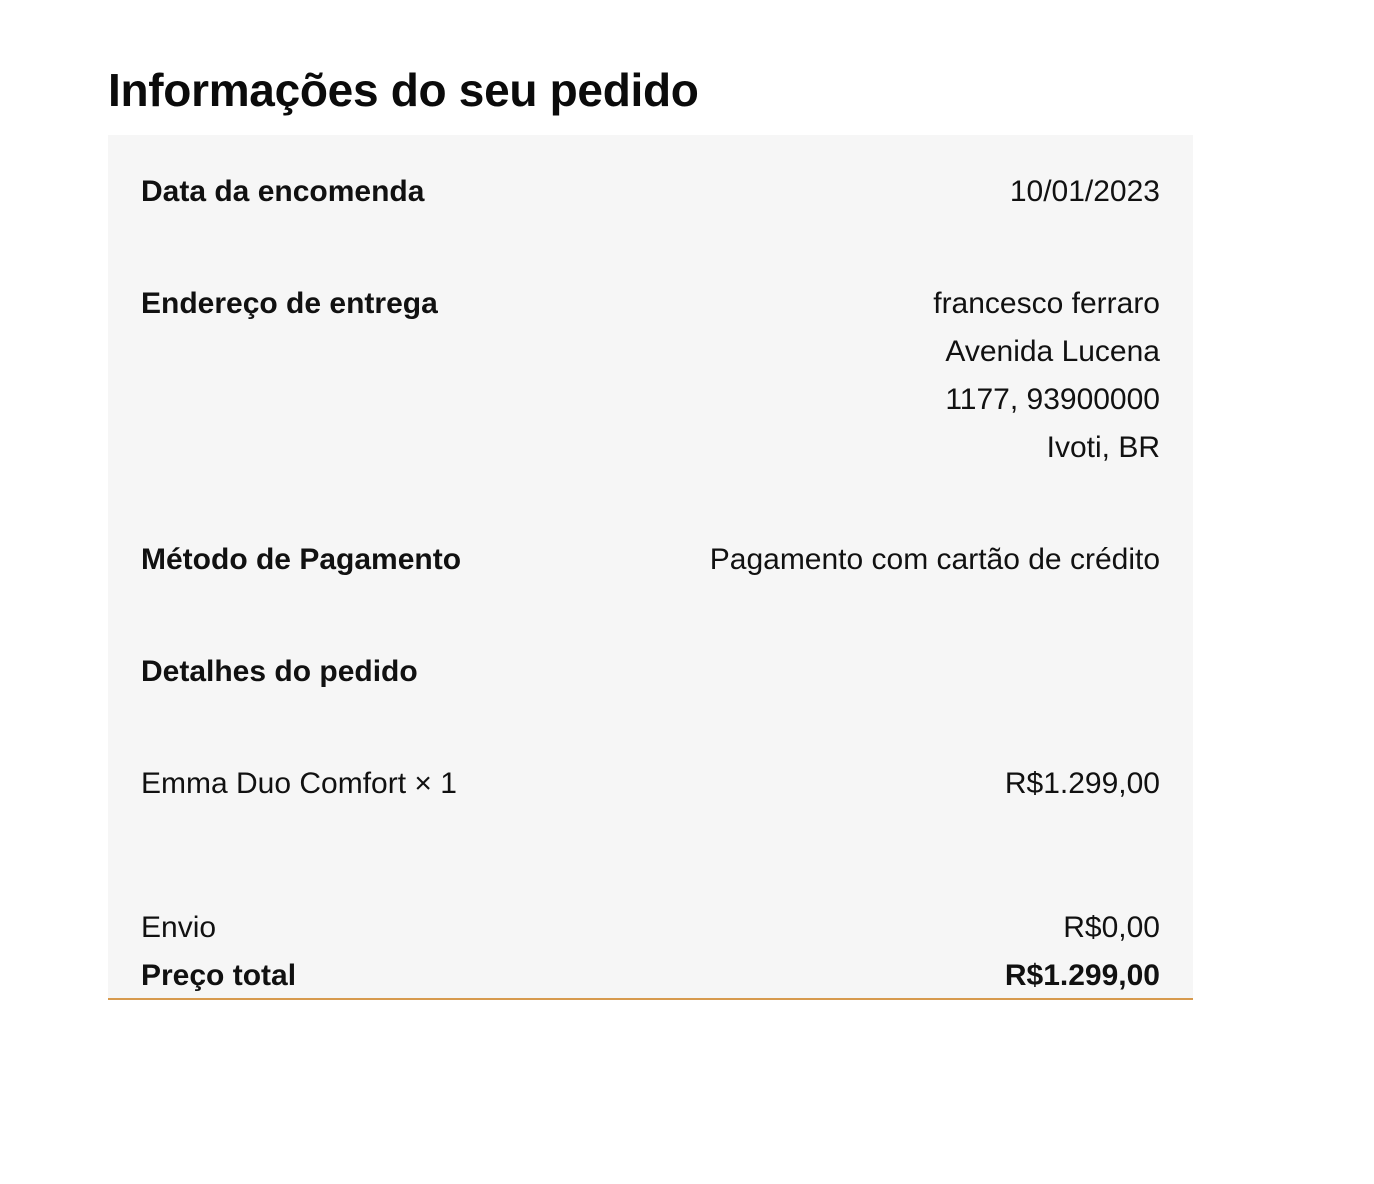  What do you see at coordinates (289, 303) in the screenshot?
I see `delivery-address-label: Endereço de entrega` at bounding box center [289, 303].